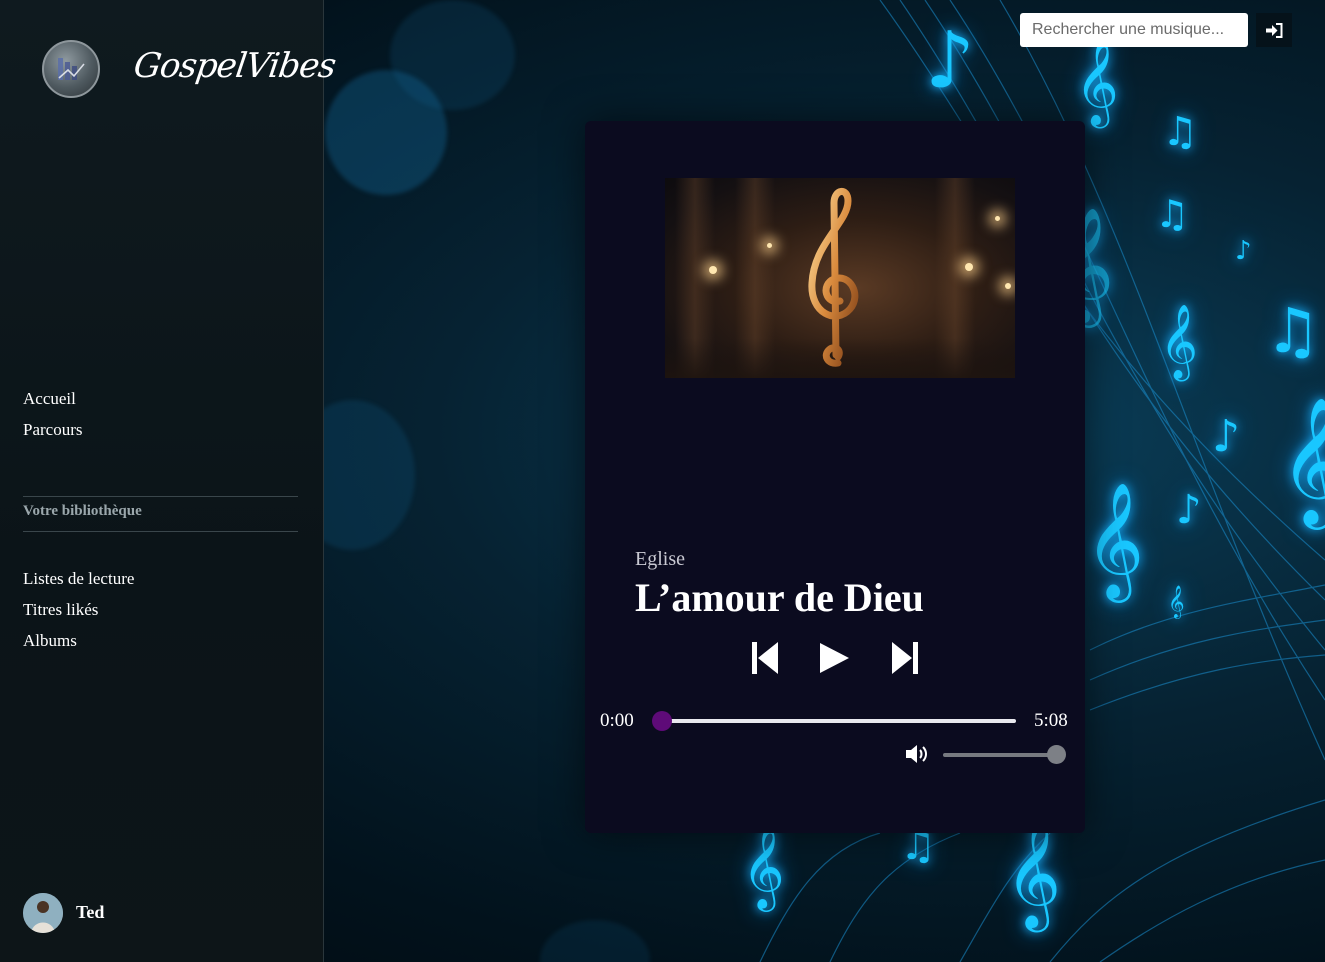  I want to click on volume-slider, so click(1004, 754).